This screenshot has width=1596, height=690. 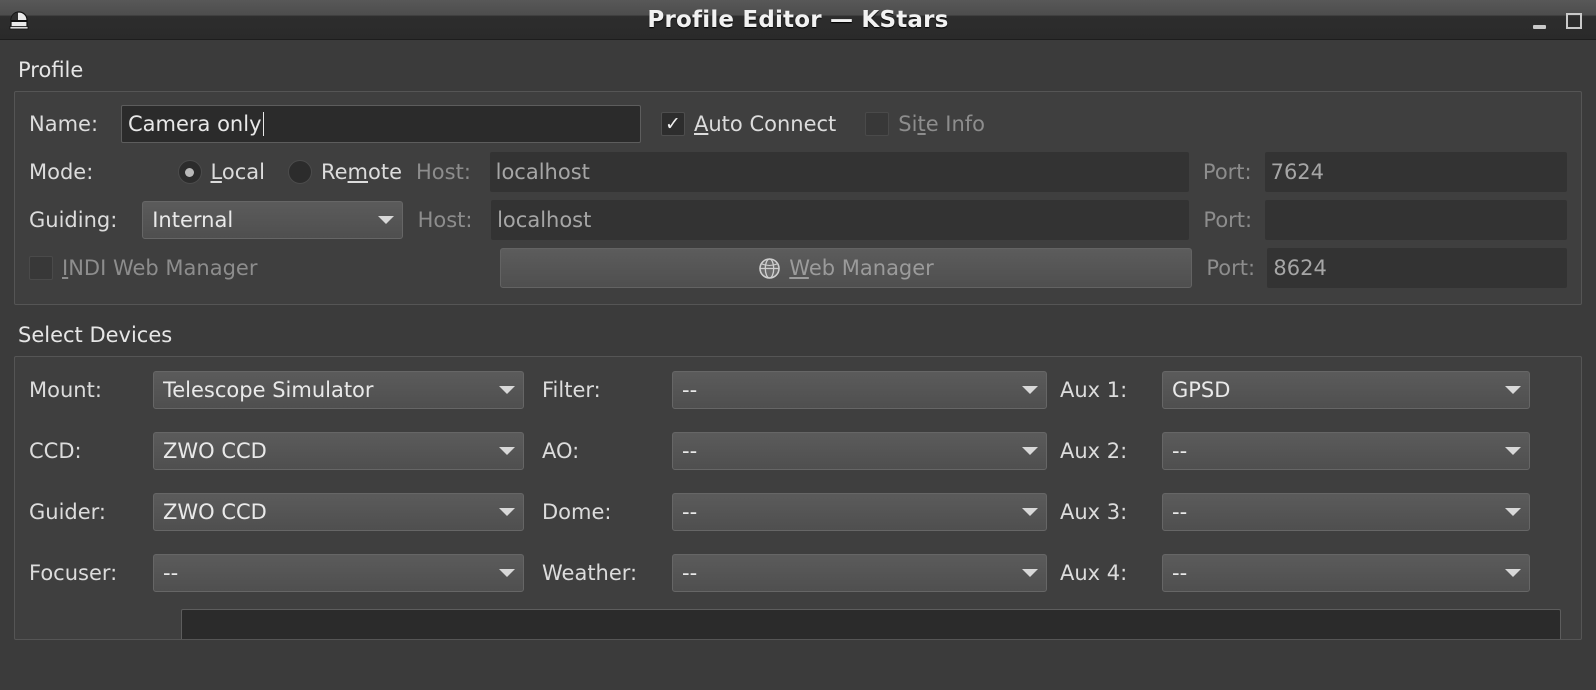 I want to click on filter-combo-value: --, so click(x=690, y=389).